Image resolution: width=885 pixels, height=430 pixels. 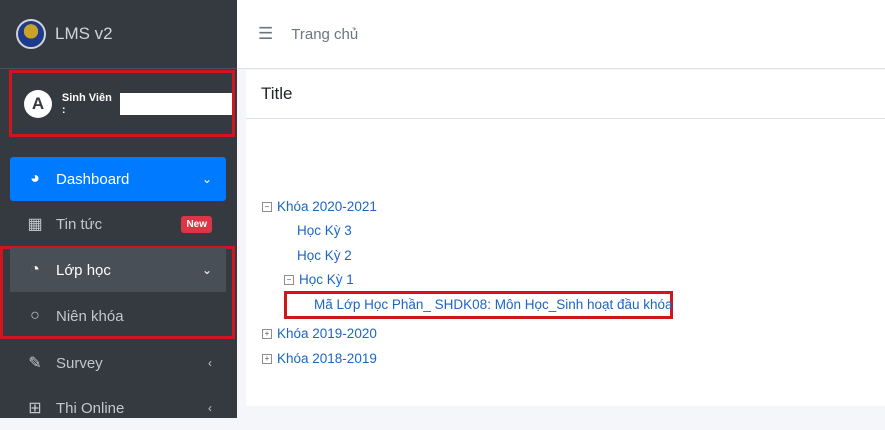 I want to click on grid-icon: ▦, so click(x=35, y=224).